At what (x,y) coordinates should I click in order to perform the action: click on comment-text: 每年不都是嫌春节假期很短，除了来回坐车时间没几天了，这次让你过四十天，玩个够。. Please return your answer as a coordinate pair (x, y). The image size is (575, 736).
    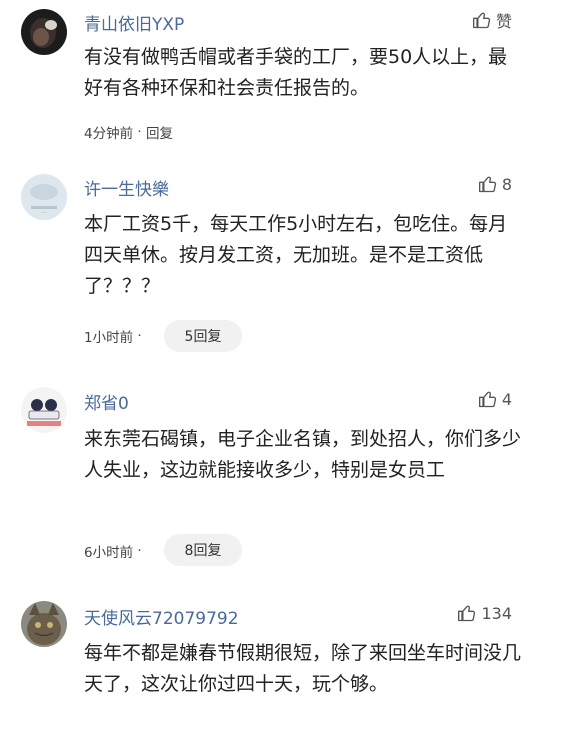
    Looking at the image, I should click on (303, 668).